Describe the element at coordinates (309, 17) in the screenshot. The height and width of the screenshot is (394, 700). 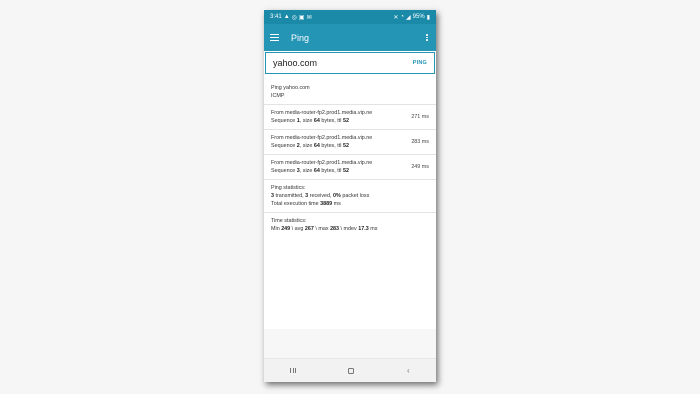
I see `mail-icon: ✉` at that location.